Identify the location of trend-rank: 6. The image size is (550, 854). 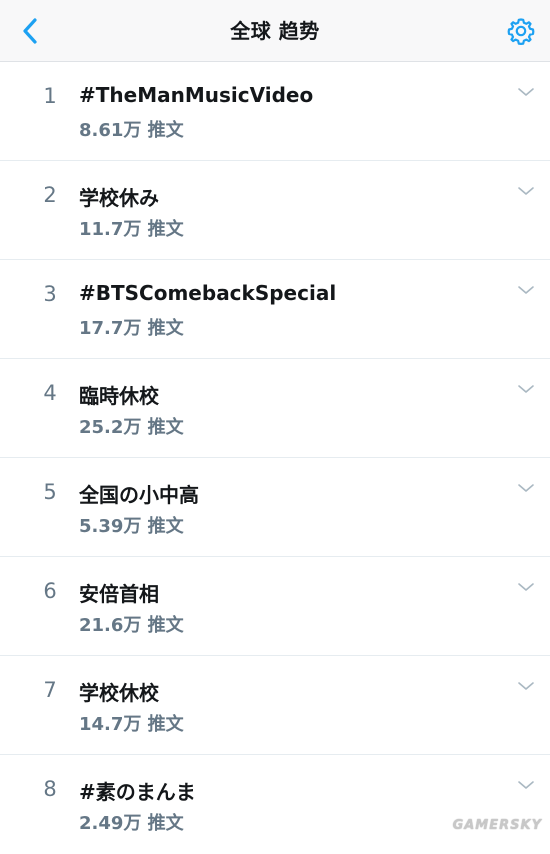
(50, 591).